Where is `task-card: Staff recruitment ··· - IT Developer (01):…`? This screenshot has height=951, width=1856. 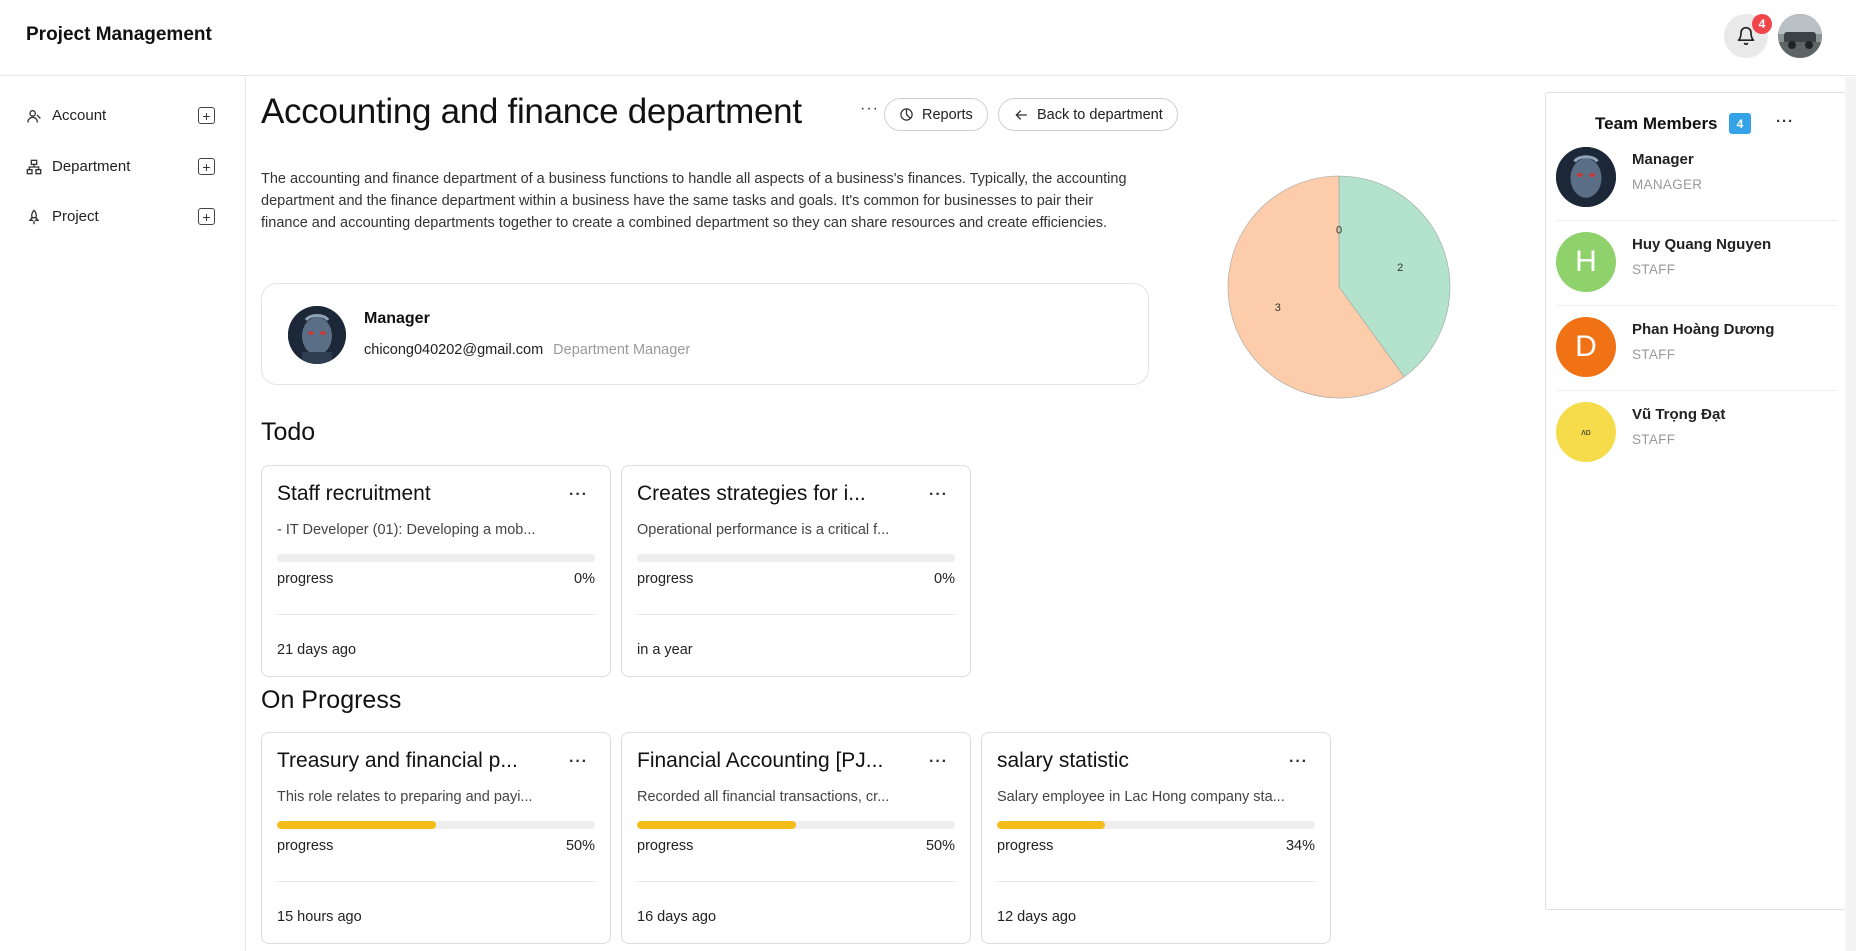 task-card: Staff recruitment ··· - IT Developer (01):… is located at coordinates (436, 571).